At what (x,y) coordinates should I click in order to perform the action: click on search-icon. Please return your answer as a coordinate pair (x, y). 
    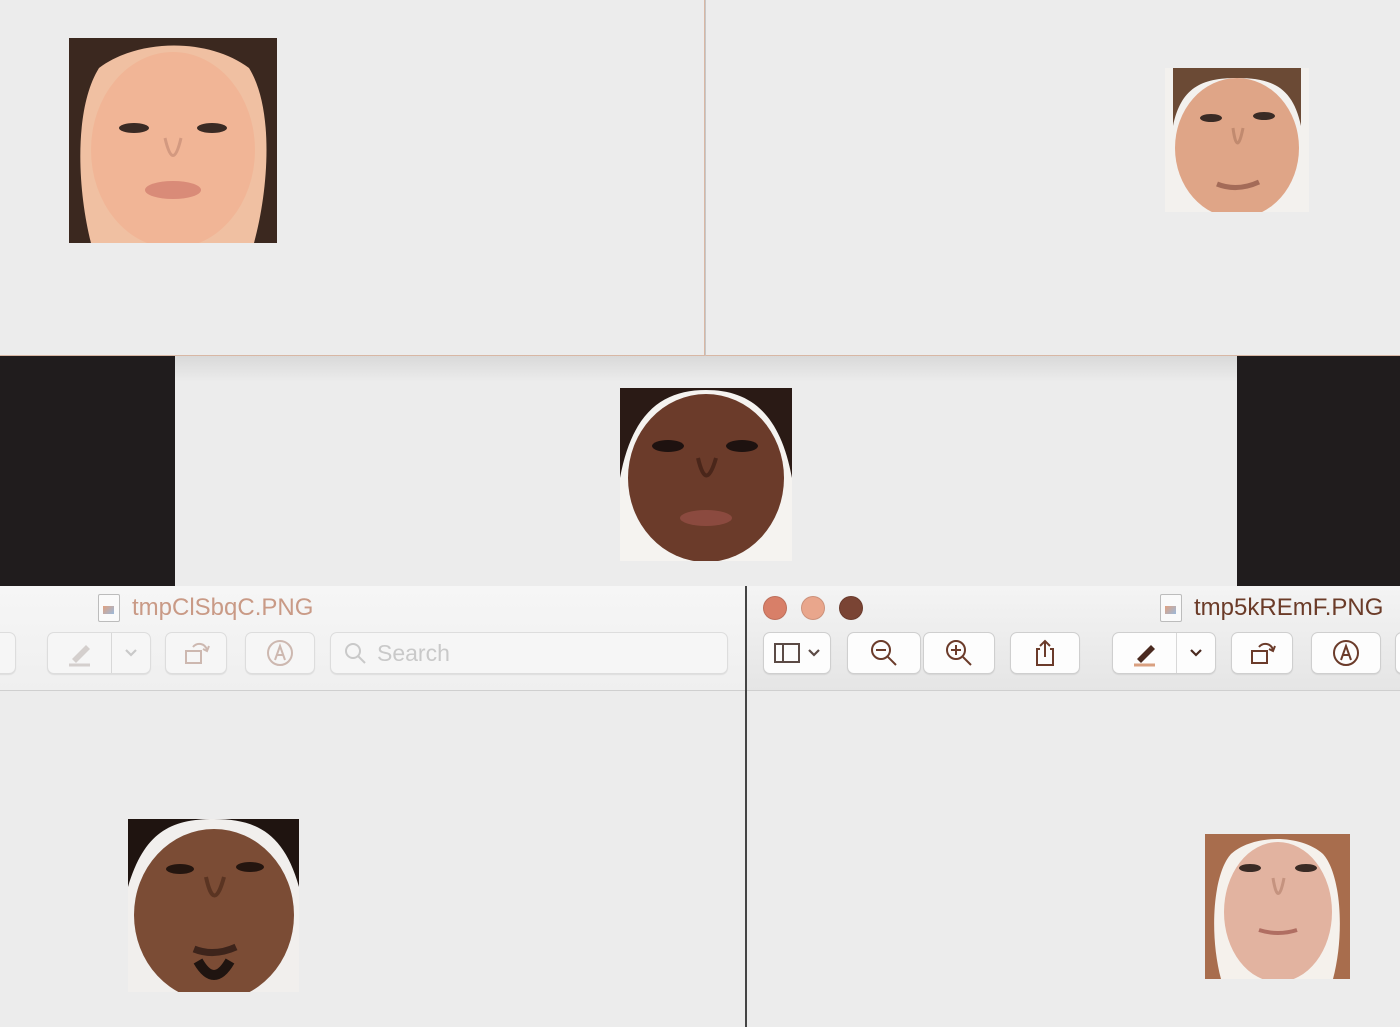
    Looking at the image, I should click on (355, 653).